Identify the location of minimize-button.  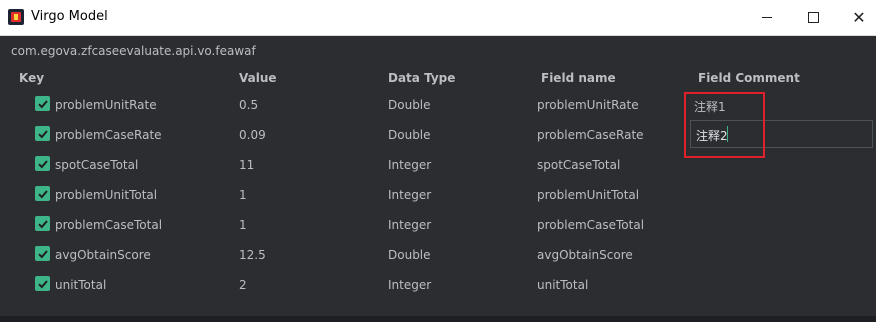
(767, 17).